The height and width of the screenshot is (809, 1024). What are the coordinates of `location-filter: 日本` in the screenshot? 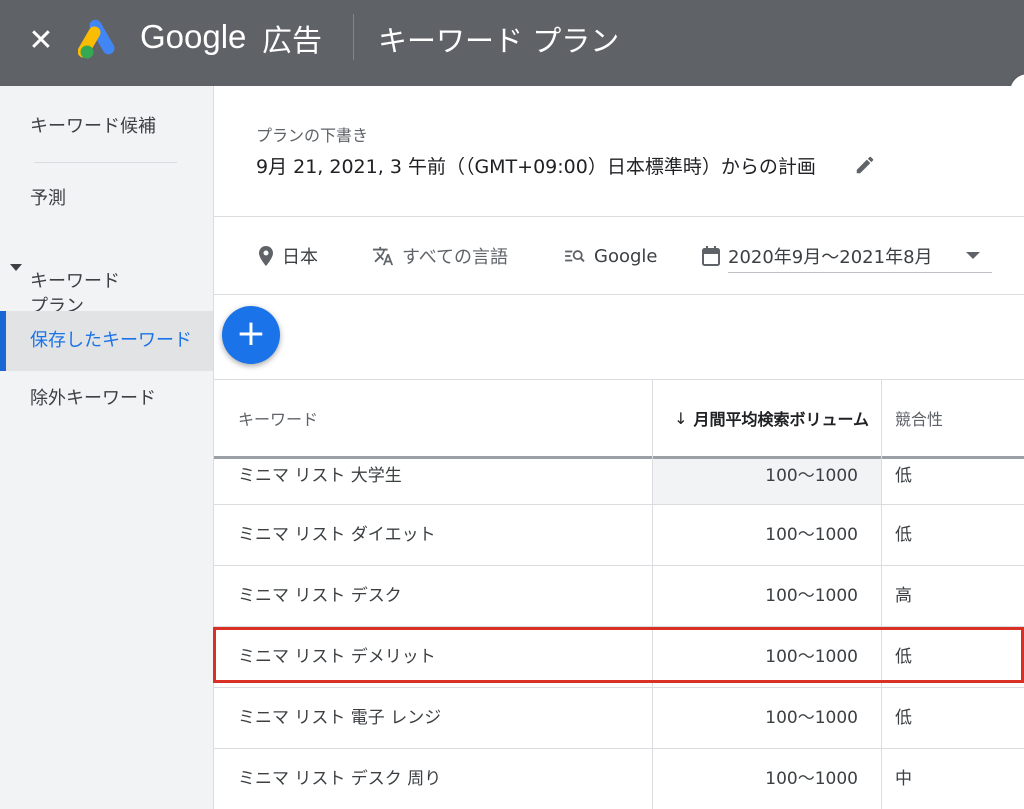 It's located at (288, 256).